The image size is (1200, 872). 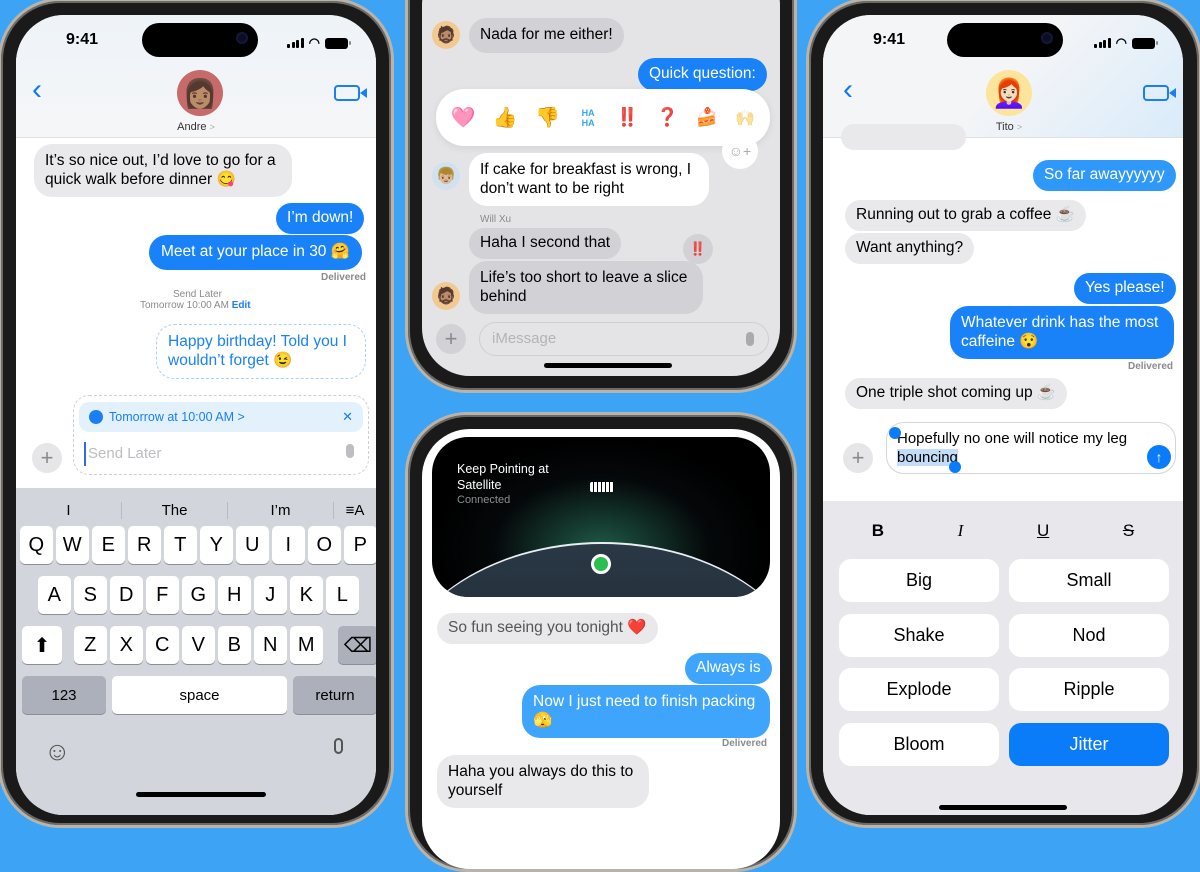 I want to click on message-bubble: Nada for me either!, so click(x=546, y=35).